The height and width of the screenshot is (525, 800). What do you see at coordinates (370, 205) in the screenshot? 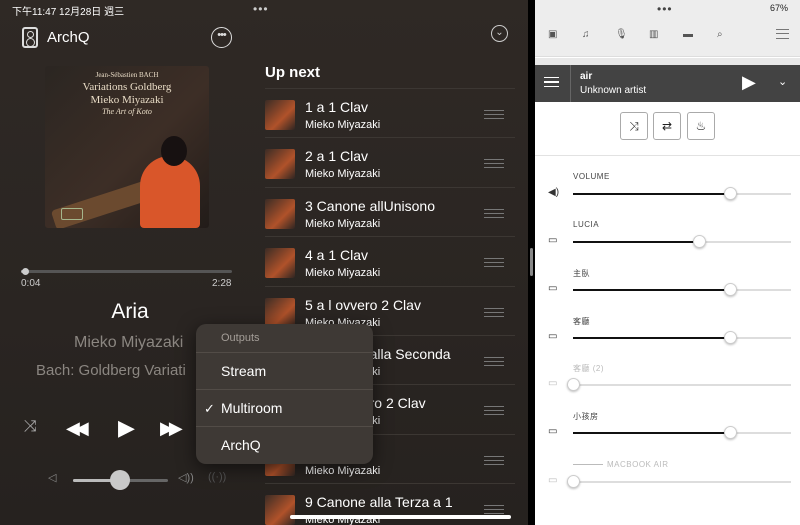
I see `queue-item-title: 3 Canone allUnisono` at bounding box center [370, 205].